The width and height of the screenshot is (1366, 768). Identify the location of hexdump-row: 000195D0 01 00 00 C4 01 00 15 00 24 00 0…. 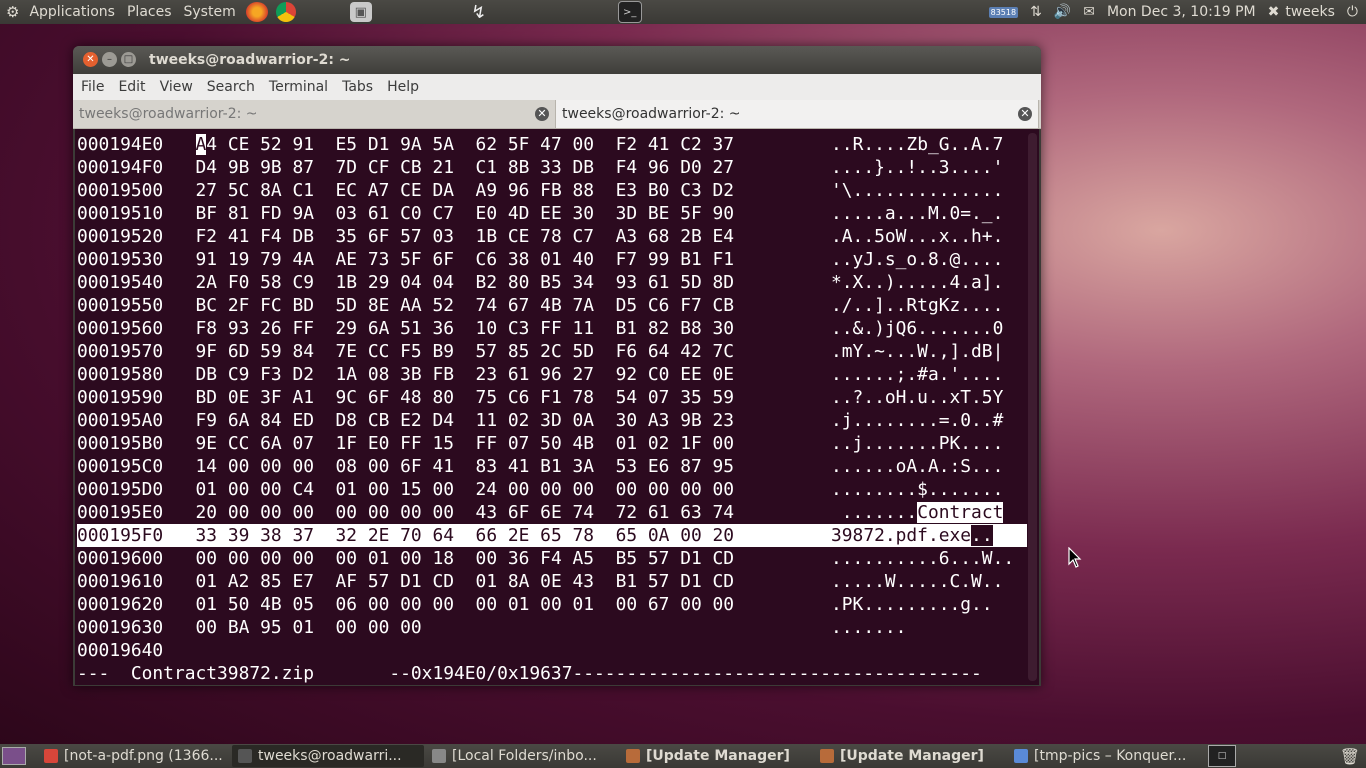
(552, 489).